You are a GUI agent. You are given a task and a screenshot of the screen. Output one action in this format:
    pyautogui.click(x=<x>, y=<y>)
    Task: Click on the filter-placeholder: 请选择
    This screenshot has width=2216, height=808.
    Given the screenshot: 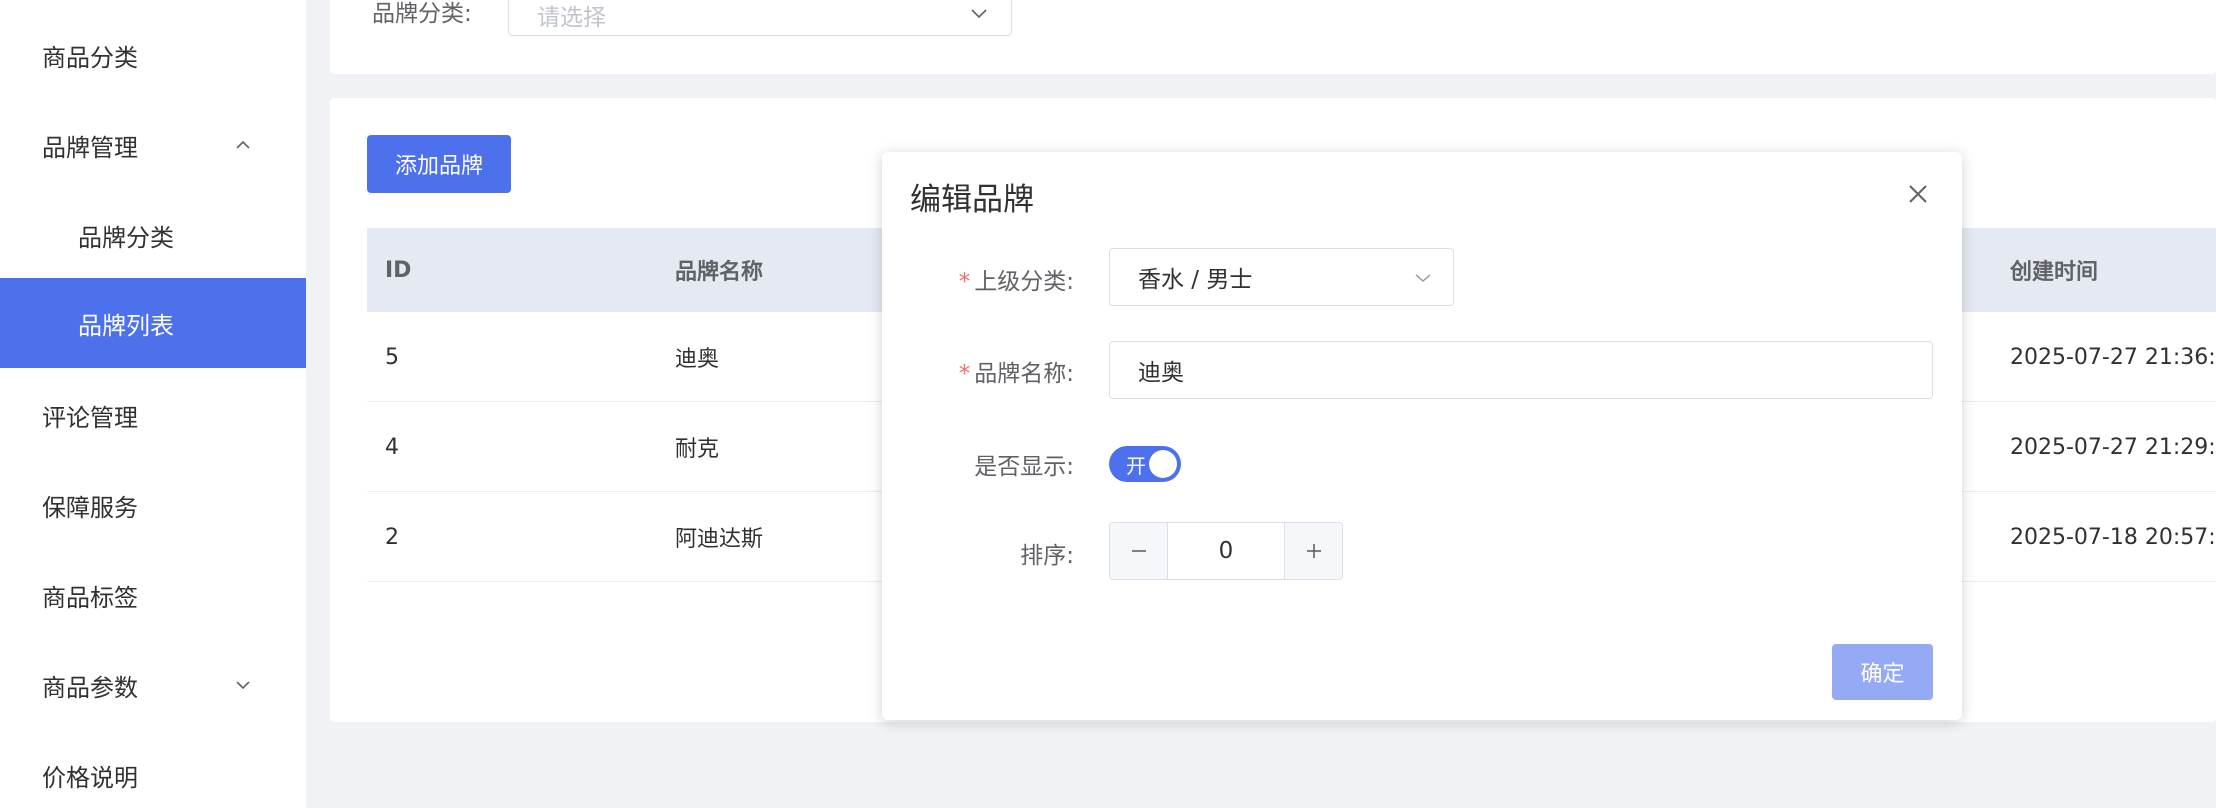 What is the action you would take?
    pyautogui.click(x=571, y=18)
    